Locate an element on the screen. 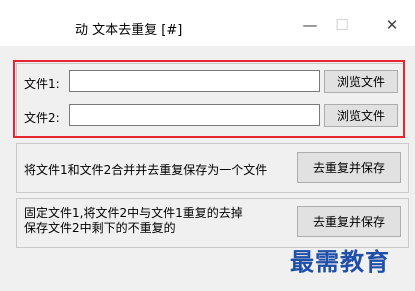  window-title: 动 文本去重复 [#] is located at coordinates (129, 30).